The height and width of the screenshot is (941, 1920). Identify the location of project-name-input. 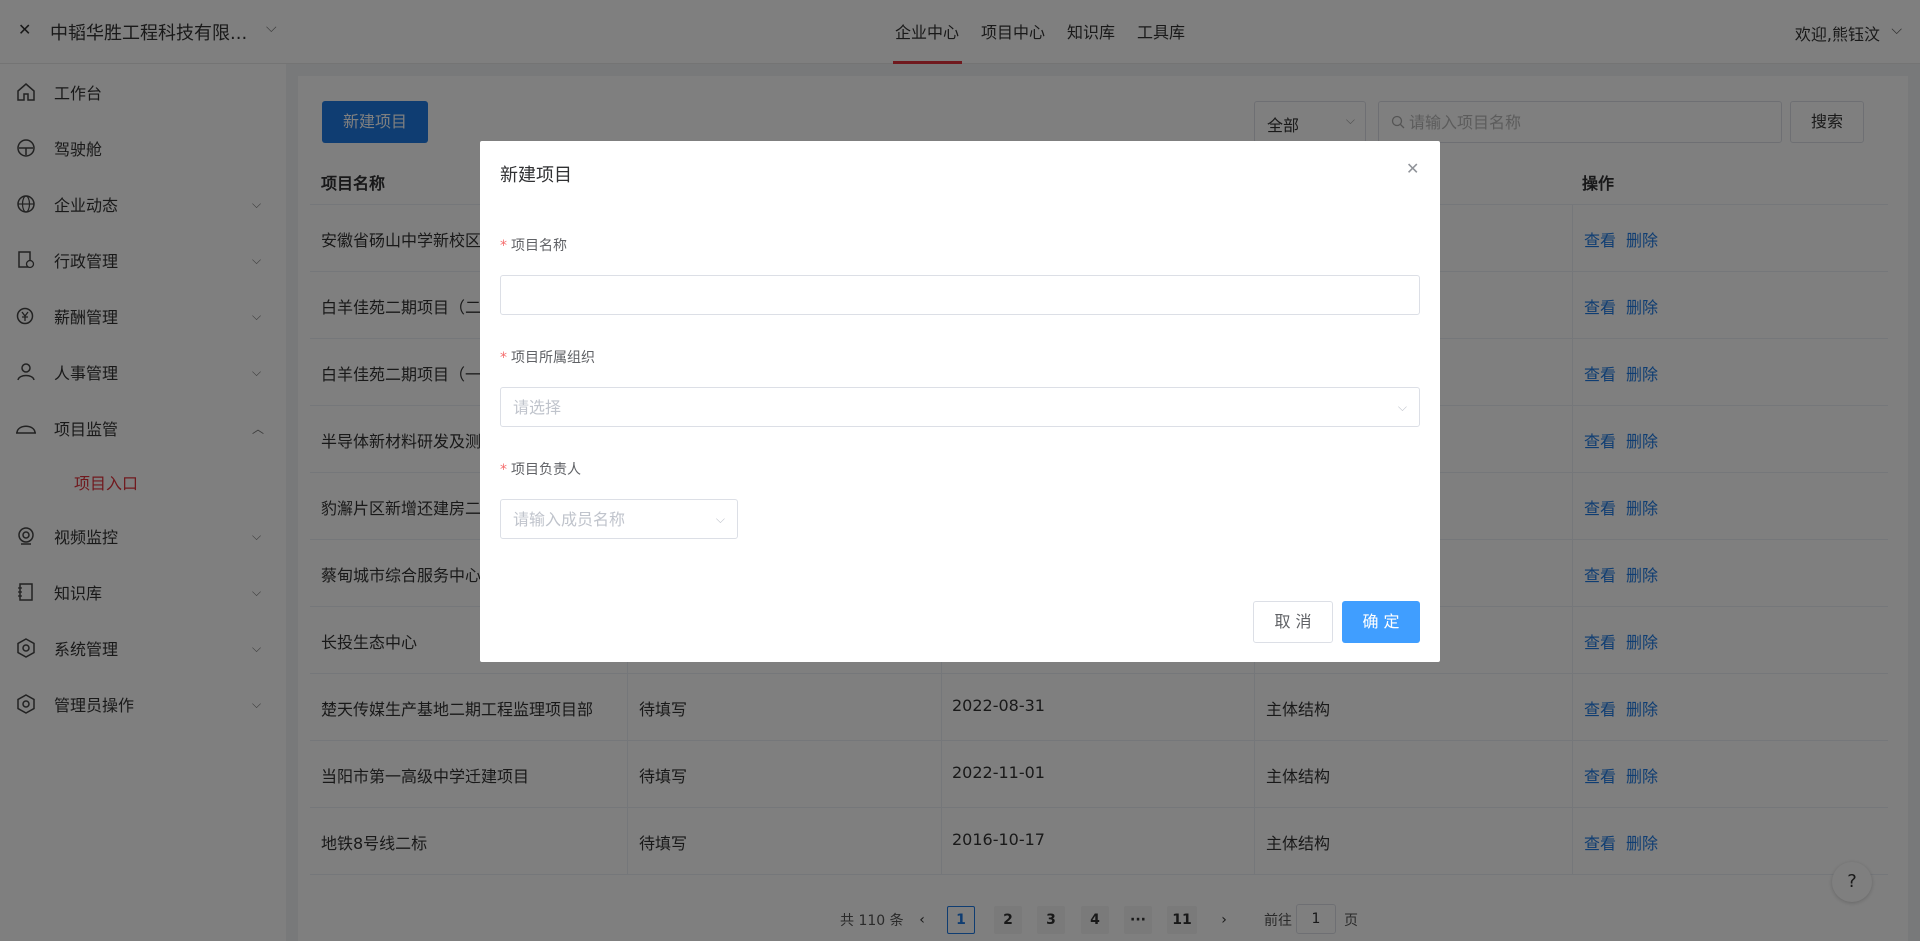
(960, 295).